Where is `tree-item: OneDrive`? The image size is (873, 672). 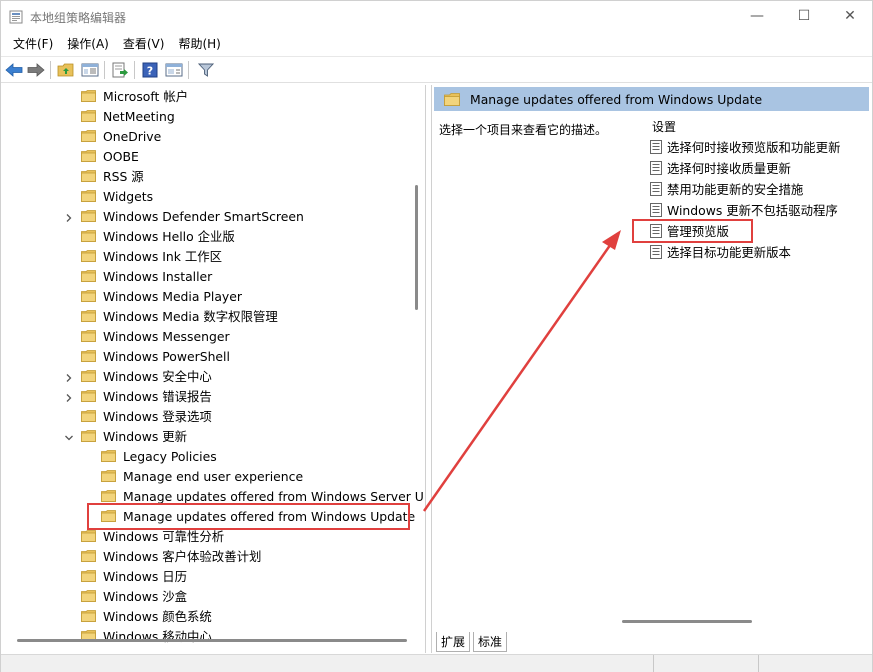 tree-item: OneDrive is located at coordinates (121, 136).